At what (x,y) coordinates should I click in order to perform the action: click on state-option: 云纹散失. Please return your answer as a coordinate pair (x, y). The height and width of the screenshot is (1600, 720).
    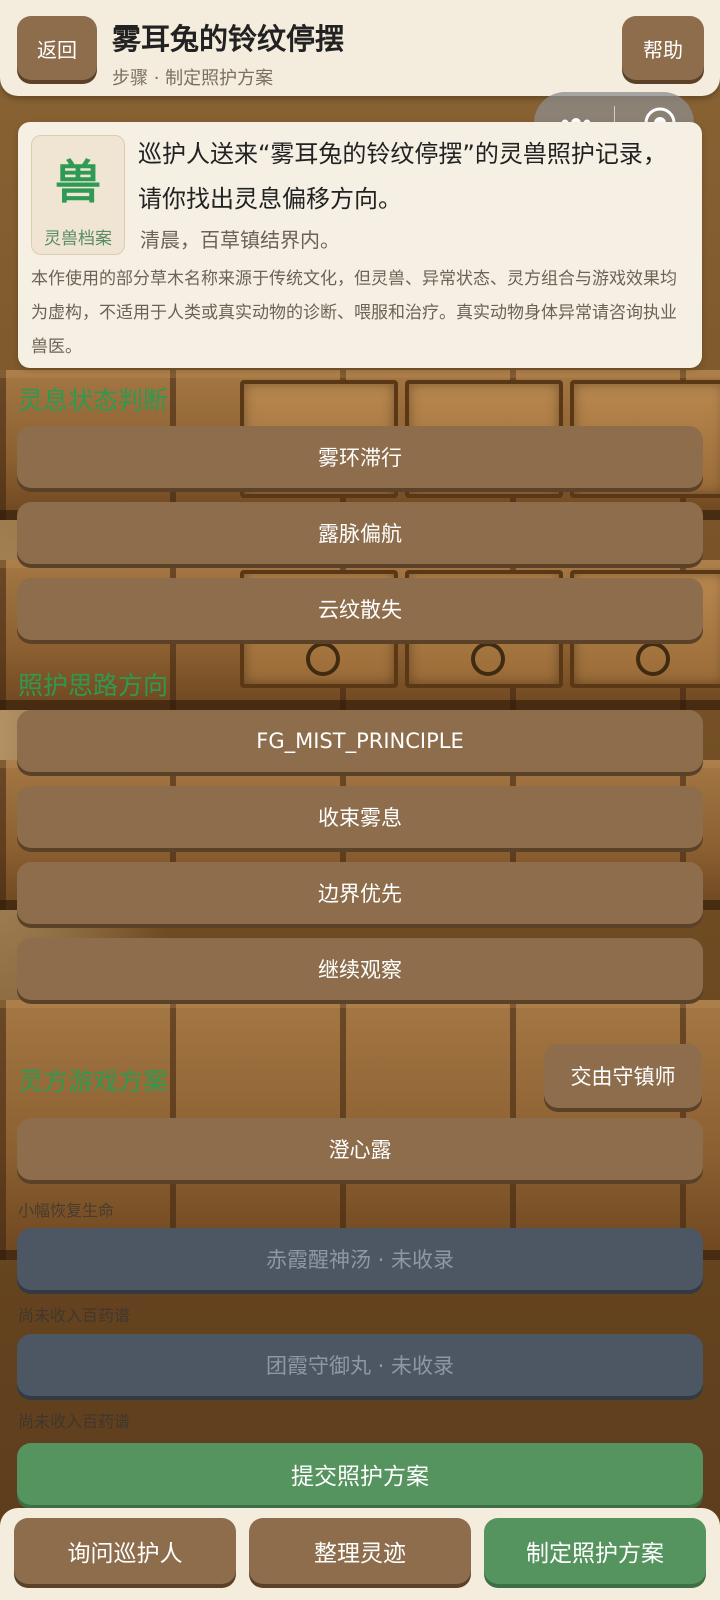
    Looking at the image, I should click on (360, 609).